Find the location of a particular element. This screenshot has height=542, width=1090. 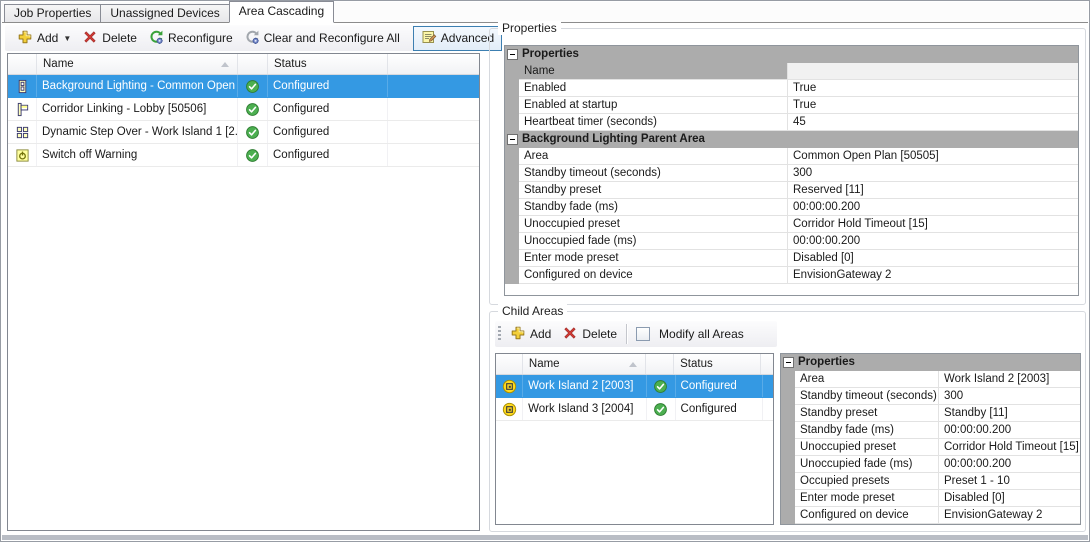

tab-job-properties: Job Properties is located at coordinates (53, 13).